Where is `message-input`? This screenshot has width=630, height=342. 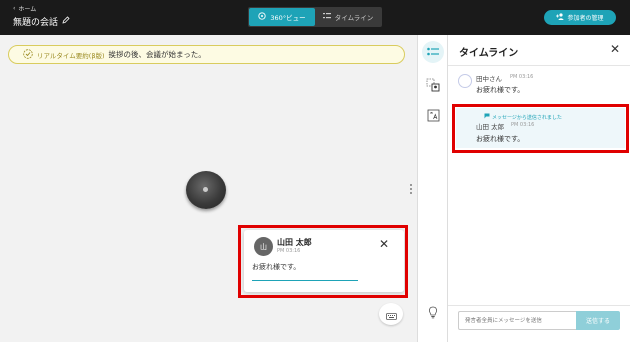 message-input is located at coordinates (517, 320).